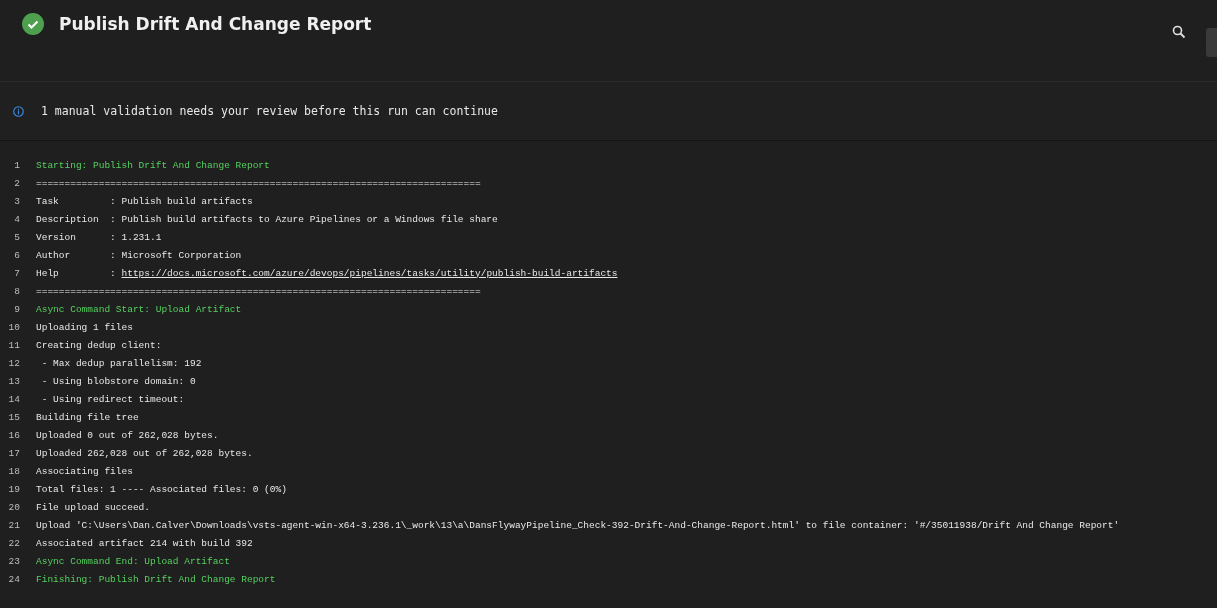 The image size is (1217, 608). What do you see at coordinates (17, 219) in the screenshot?
I see `line-number: 4` at bounding box center [17, 219].